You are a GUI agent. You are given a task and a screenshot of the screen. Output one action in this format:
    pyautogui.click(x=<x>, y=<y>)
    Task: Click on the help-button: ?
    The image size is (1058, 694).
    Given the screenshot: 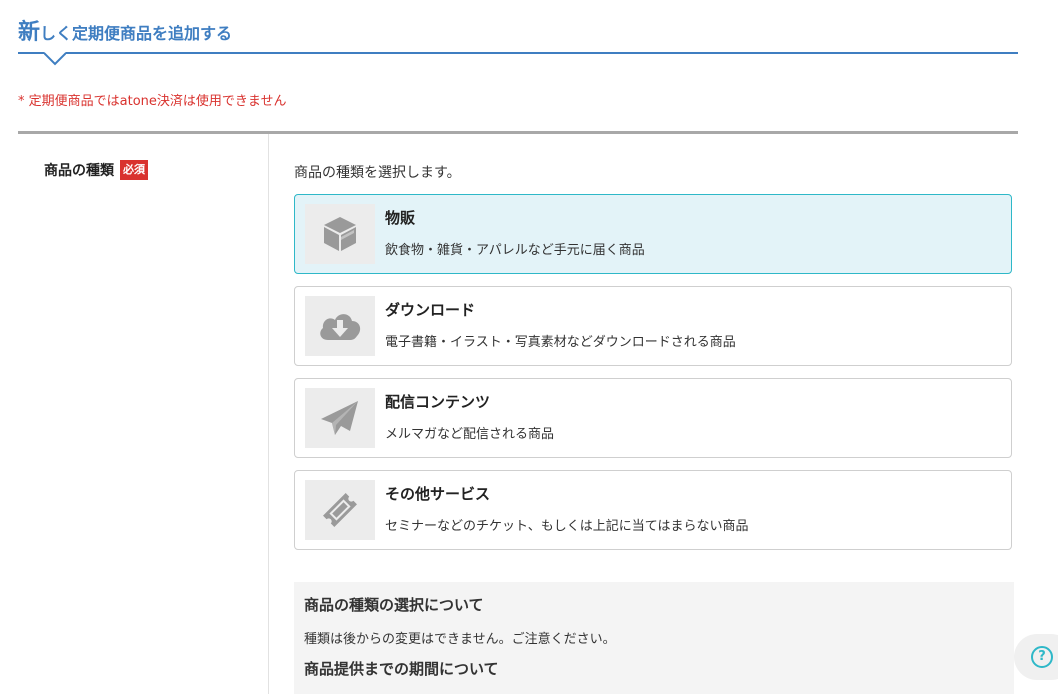 What is the action you would take?
    pyautogui.click(x=1036, y=657)
    